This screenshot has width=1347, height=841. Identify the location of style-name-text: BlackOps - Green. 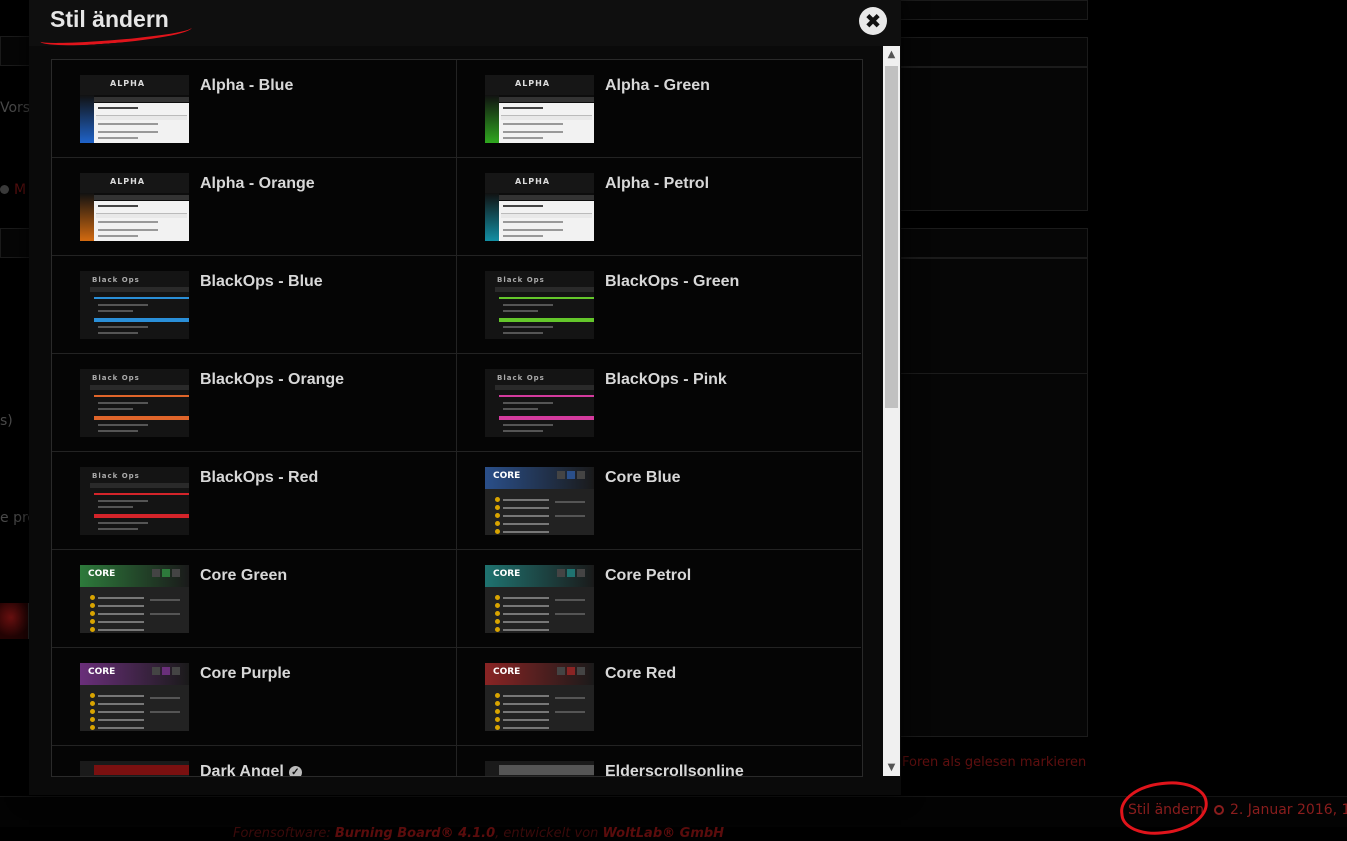
(672, 281).